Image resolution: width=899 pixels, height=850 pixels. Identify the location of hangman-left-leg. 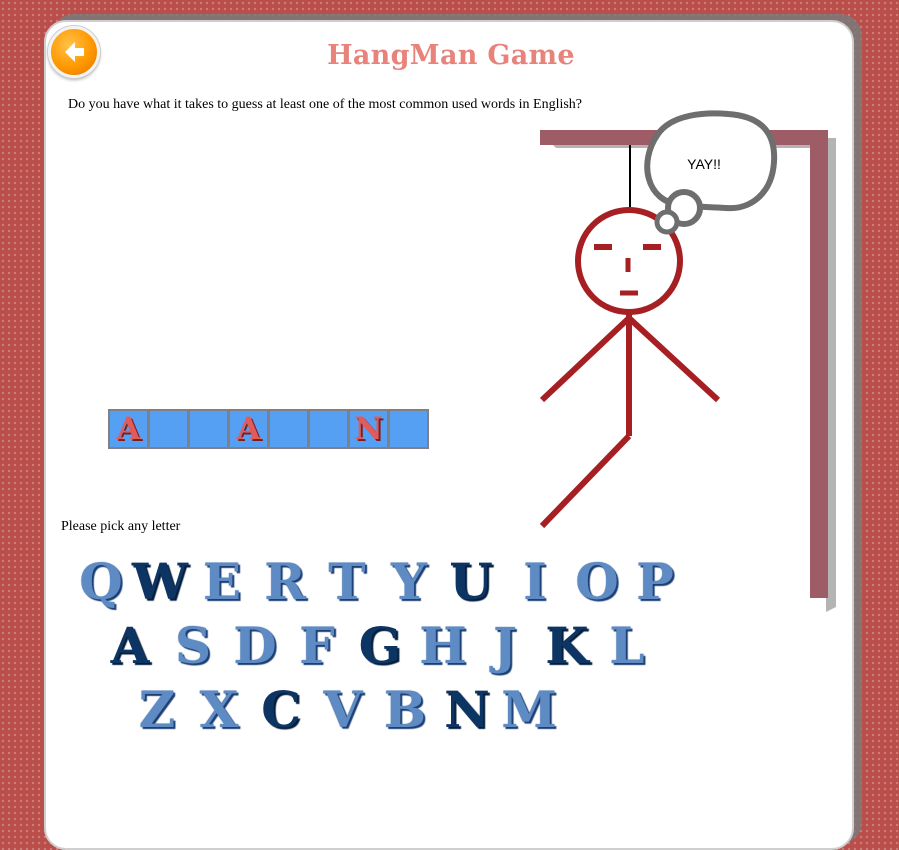
(585, 481).